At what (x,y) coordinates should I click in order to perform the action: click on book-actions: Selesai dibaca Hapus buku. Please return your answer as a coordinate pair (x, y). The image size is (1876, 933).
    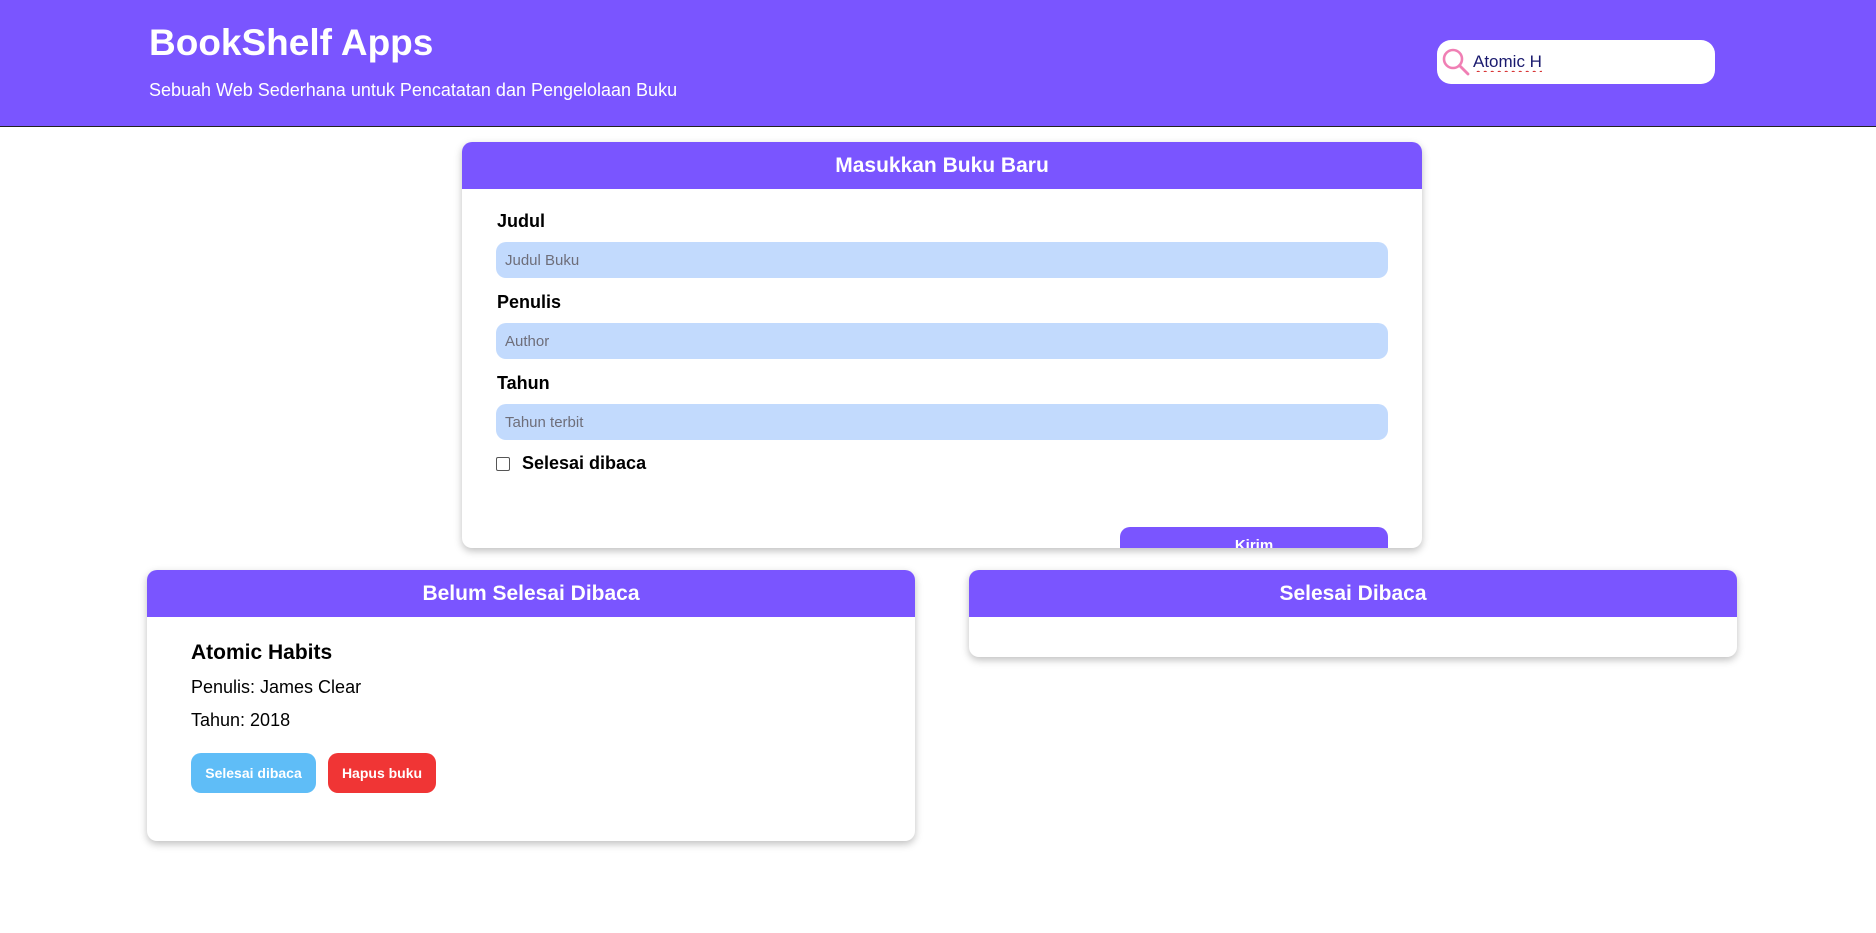
    Looking at the image, I should click on (553, 773).